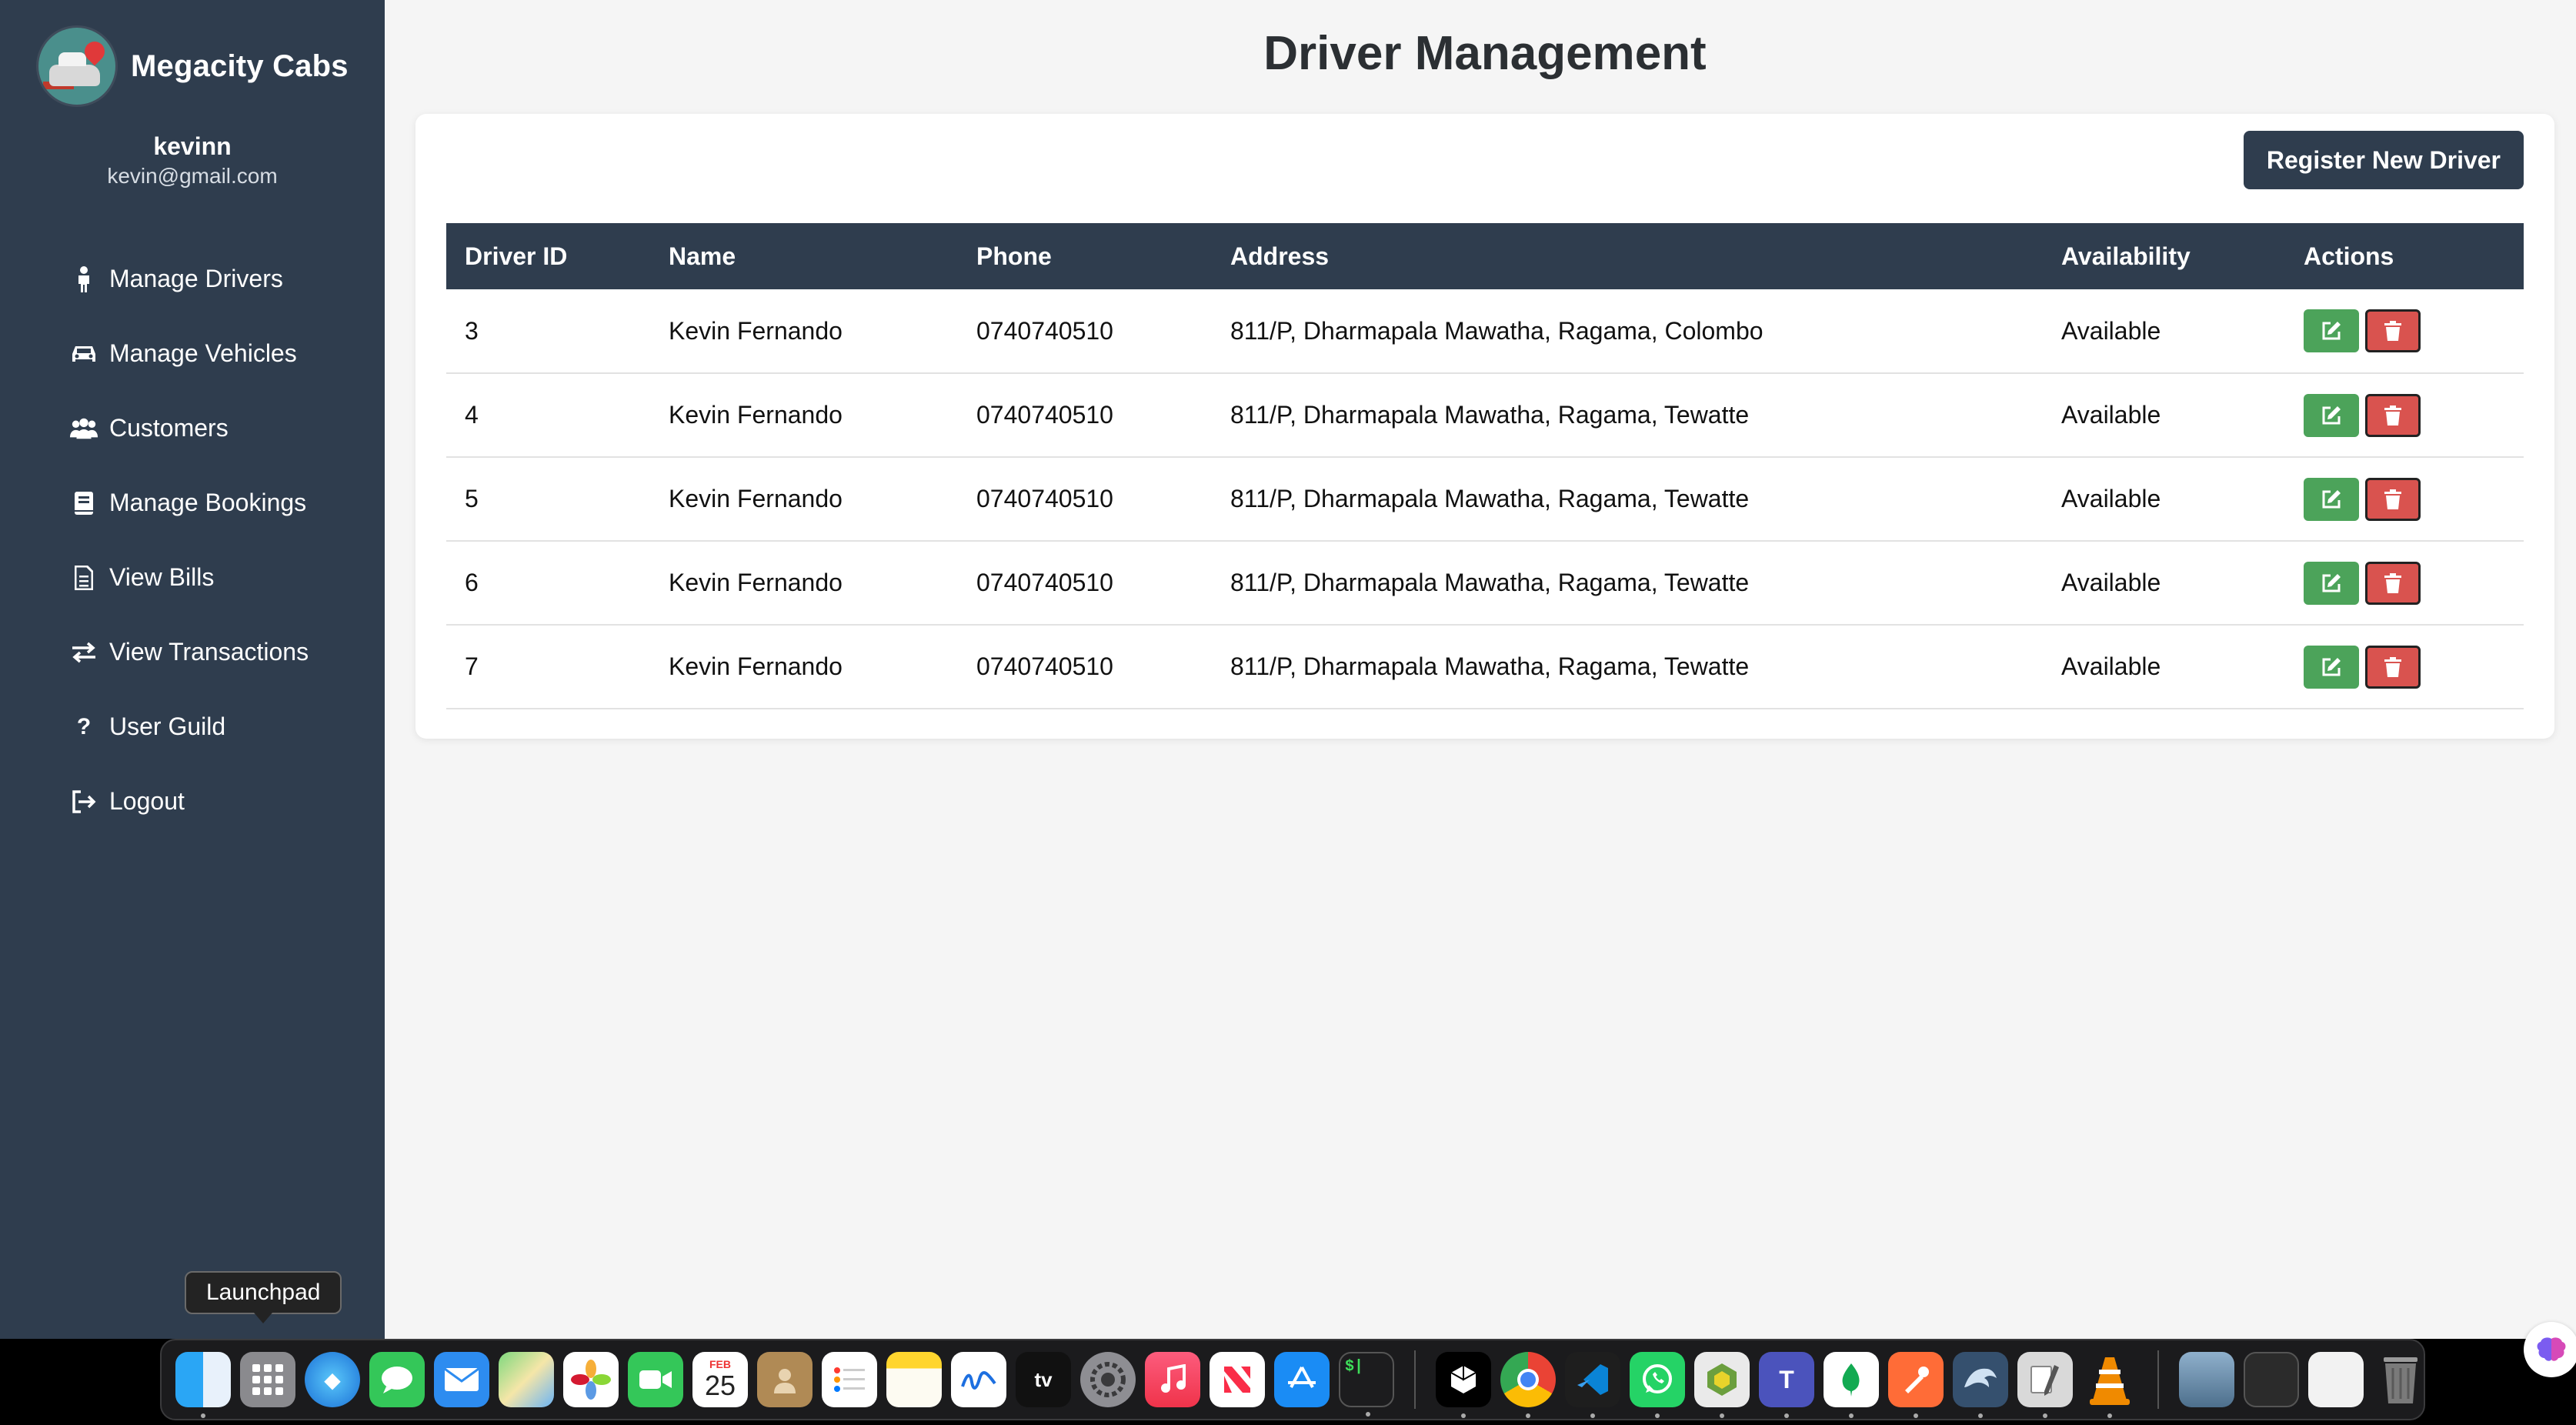  Describe the element at coordinates (1916, 1385) in the screenshot. I see `postman-icon` at that location.